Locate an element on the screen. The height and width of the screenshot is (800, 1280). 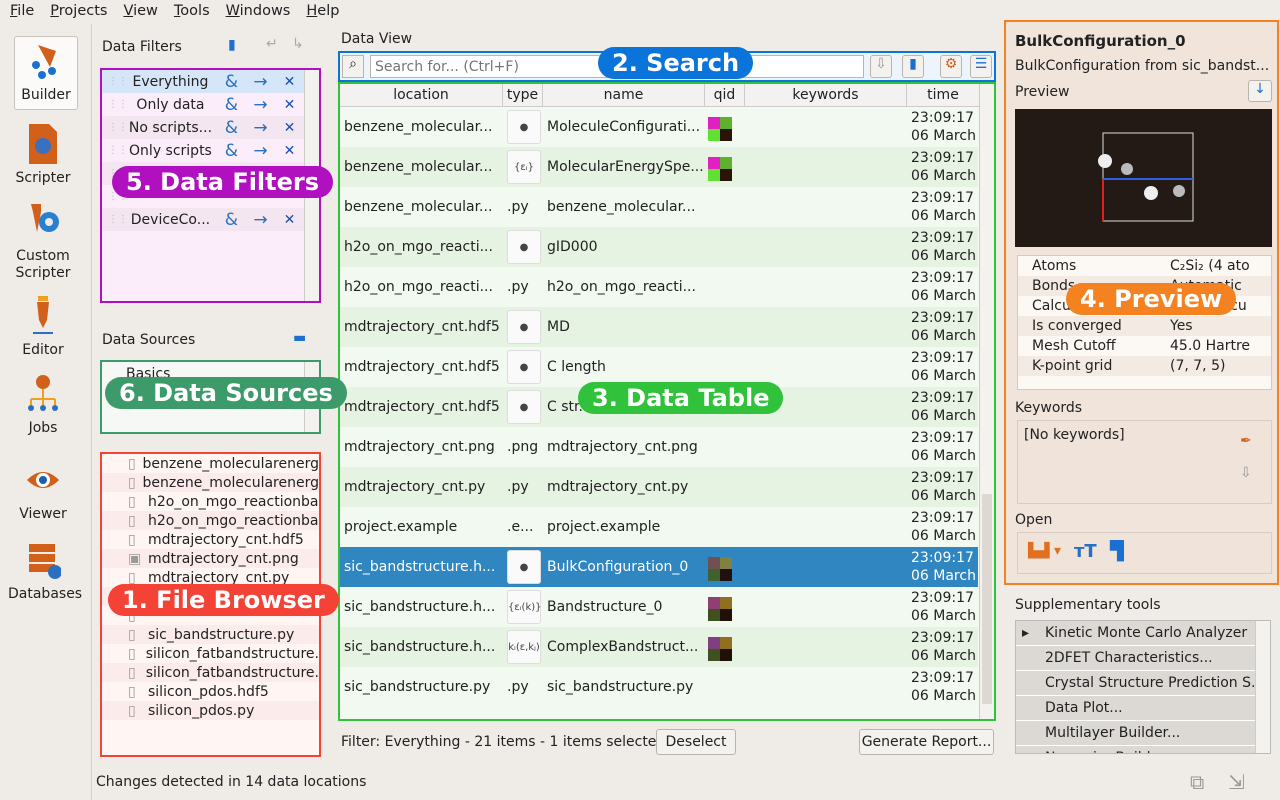
column-header-location: location is located at coordinates (421, 95).